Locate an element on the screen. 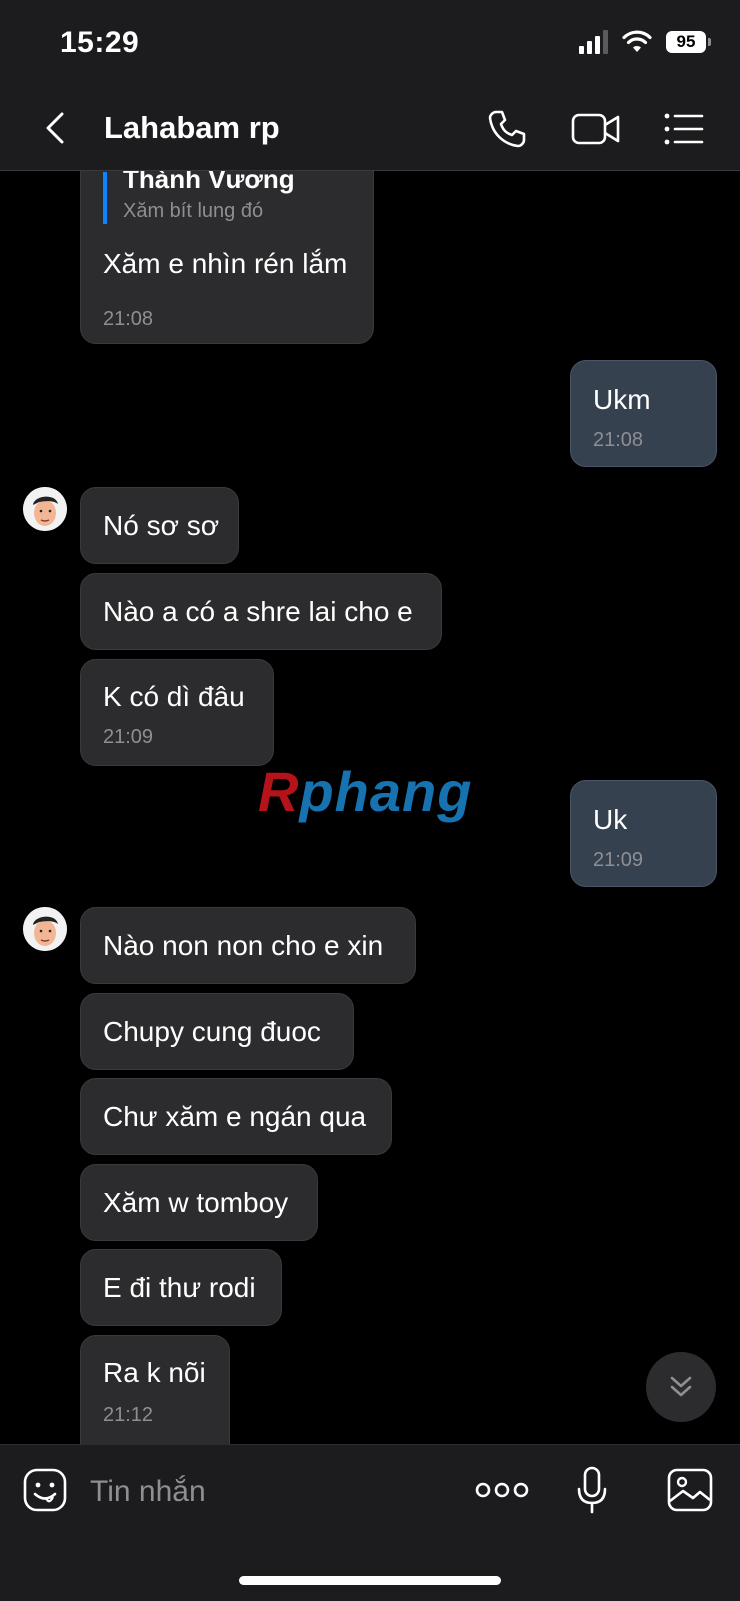 The height and width of the screenshot is (1601, 740). message-text: Uk is located at coordinates (610, 819).